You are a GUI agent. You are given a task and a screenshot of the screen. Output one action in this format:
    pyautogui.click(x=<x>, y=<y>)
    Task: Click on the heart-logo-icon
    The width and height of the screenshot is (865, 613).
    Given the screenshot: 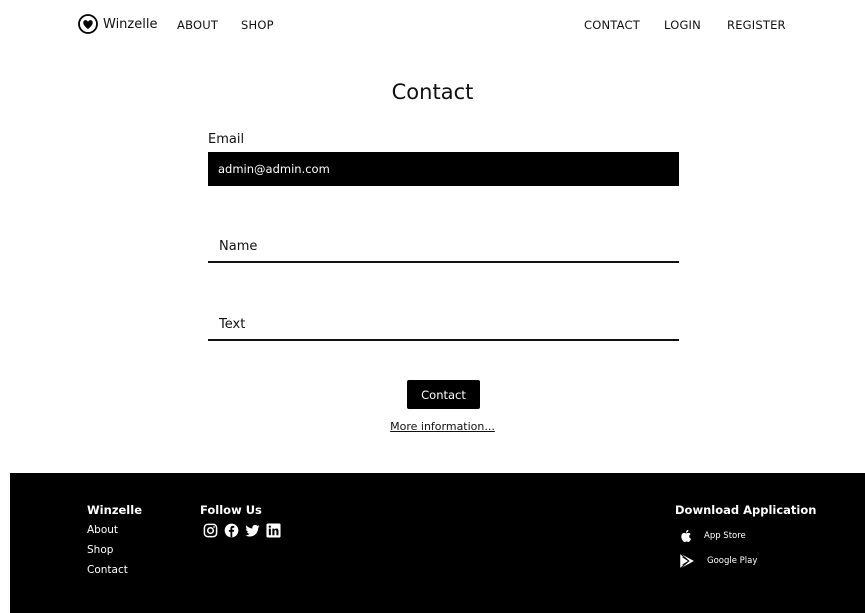 What is the action you would take?
    pyautogui.click(x=88, y=24)
    